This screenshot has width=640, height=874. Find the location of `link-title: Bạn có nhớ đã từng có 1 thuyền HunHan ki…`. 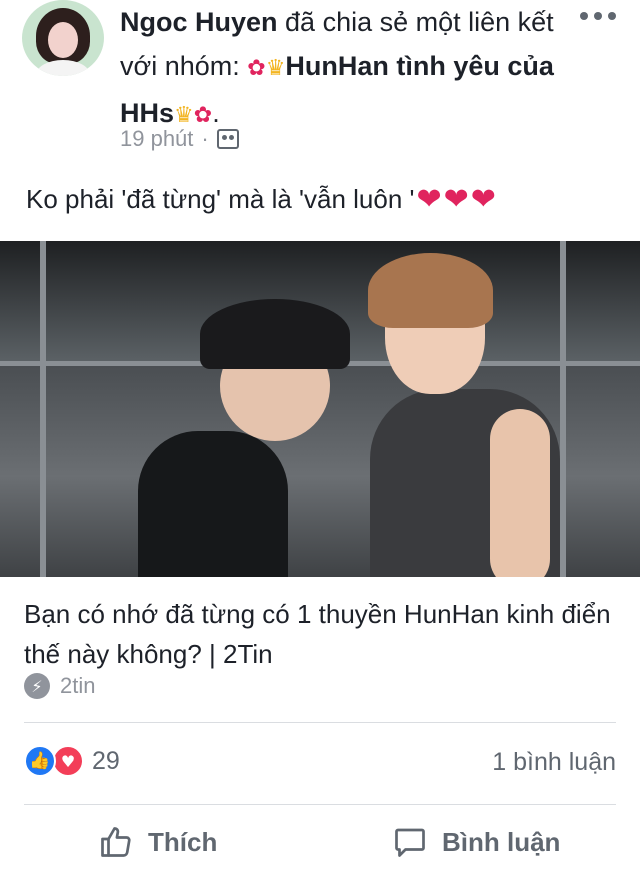

link-title: Bạn có nhớ đã từng có 1 thuyền HunHan ki… is located at coordinates (319, 634).